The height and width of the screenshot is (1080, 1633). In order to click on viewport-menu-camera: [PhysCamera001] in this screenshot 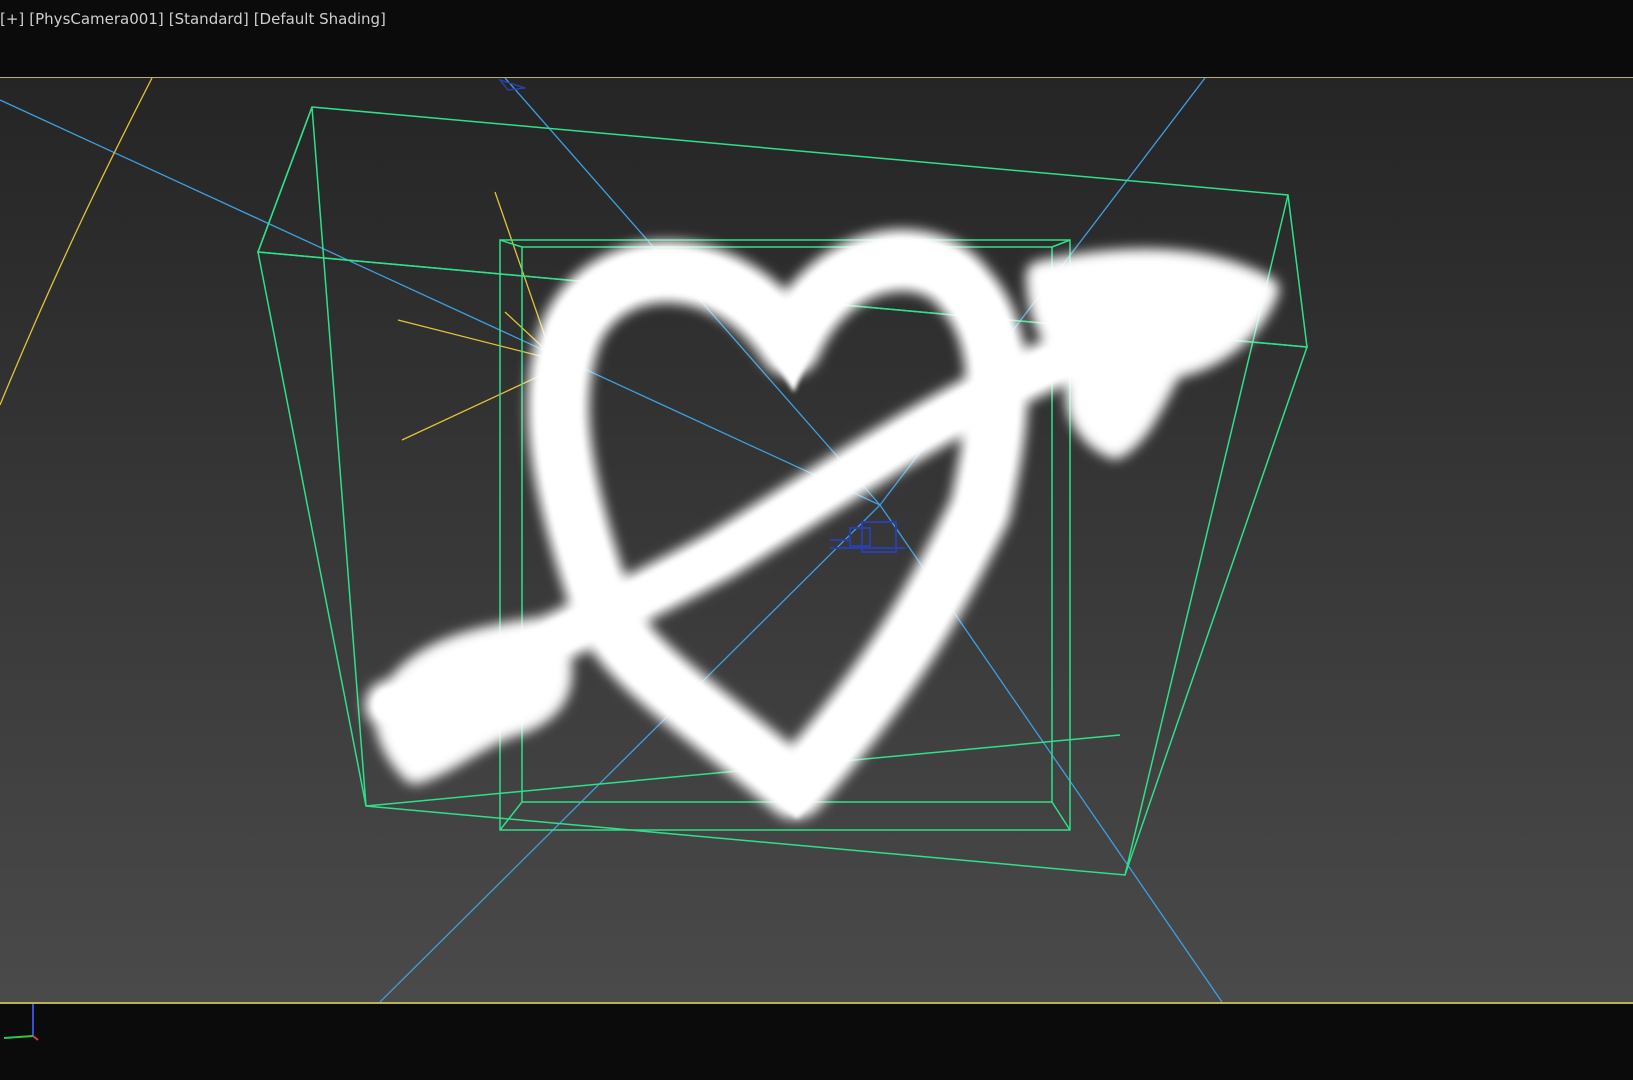, I will do `click(96, 19)`.